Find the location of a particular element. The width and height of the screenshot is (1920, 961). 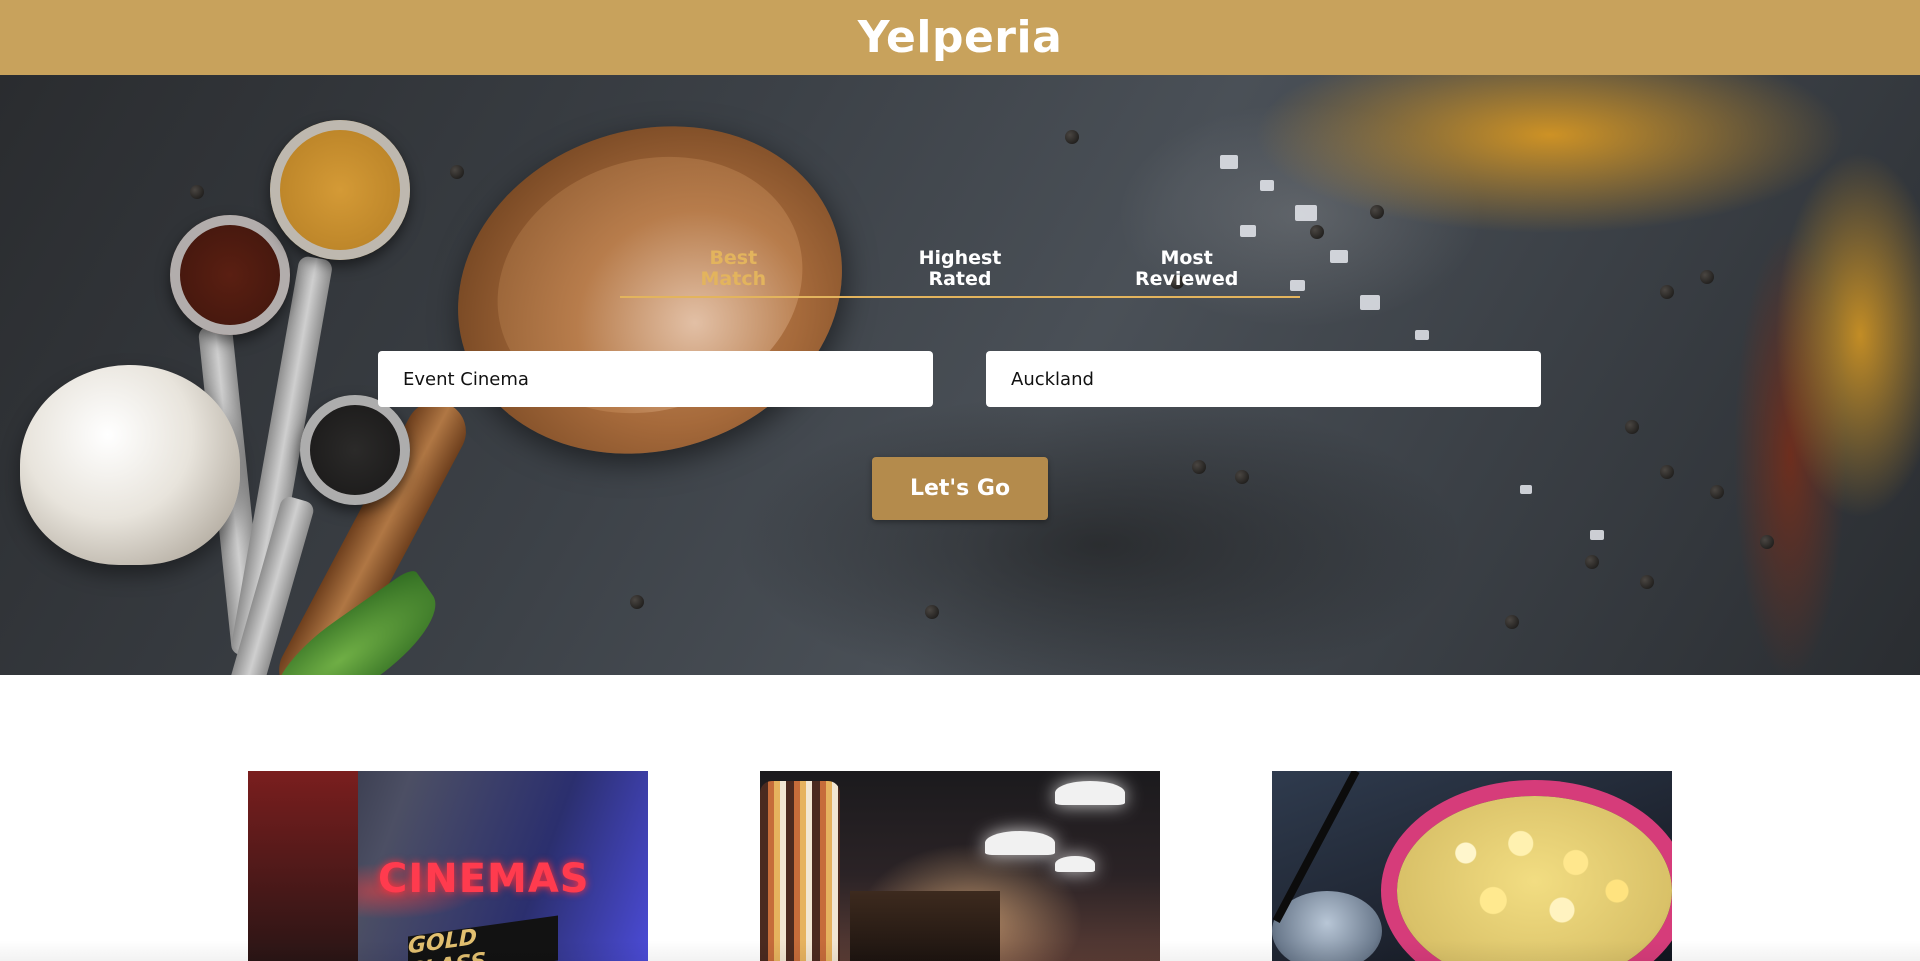

tab-label: Best Match is located at coordinates (733, 268).